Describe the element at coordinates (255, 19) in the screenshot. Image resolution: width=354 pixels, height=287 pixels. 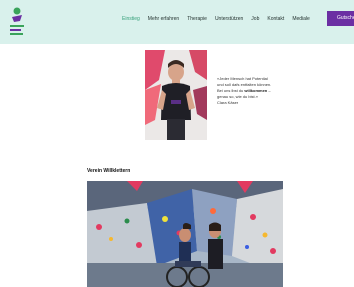
I see `nav-item-job: Job` at that location.